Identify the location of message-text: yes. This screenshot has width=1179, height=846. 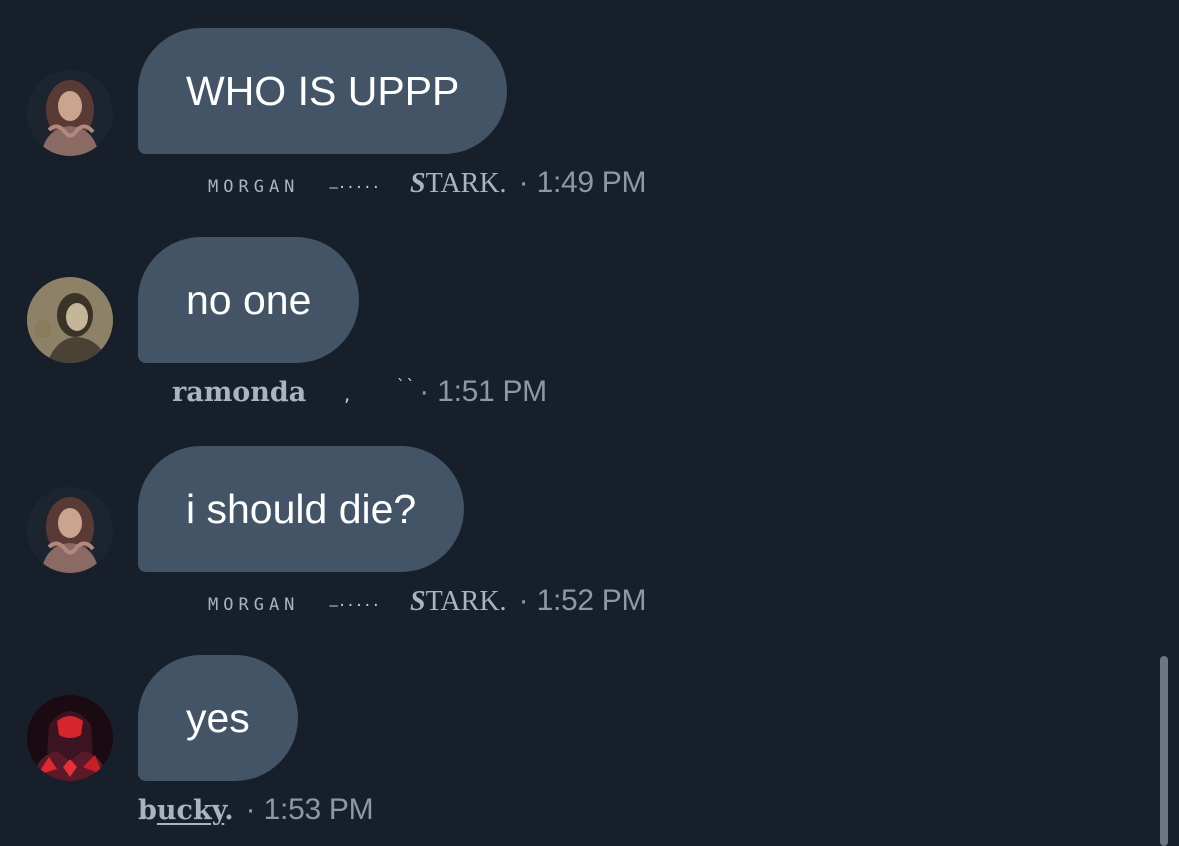
(218, 718).